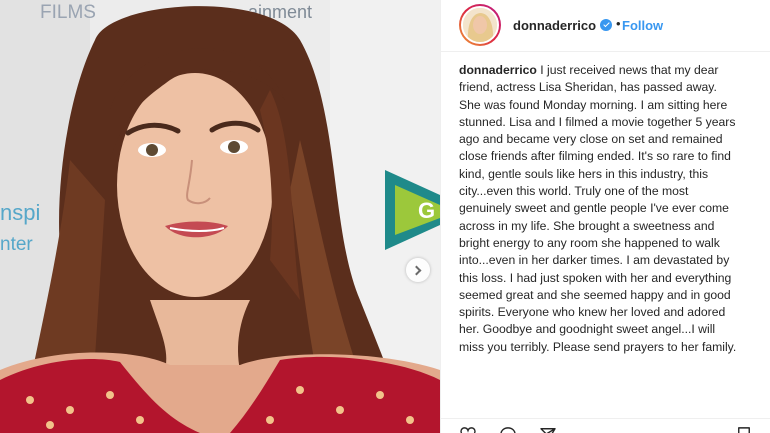  What do you see at coordinates (426, 210) in the screenshot?
I see `svg-text: G` at bounding box center [426, 210].